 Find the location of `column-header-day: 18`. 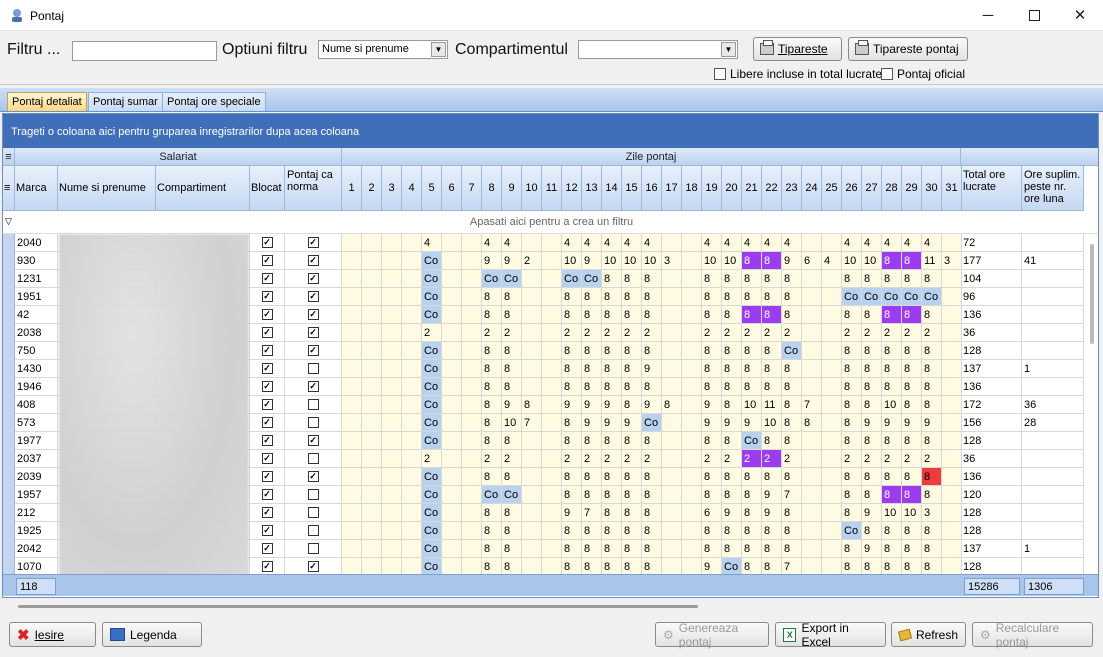

column-header-day: 18 is located at coordinates (692, 188).